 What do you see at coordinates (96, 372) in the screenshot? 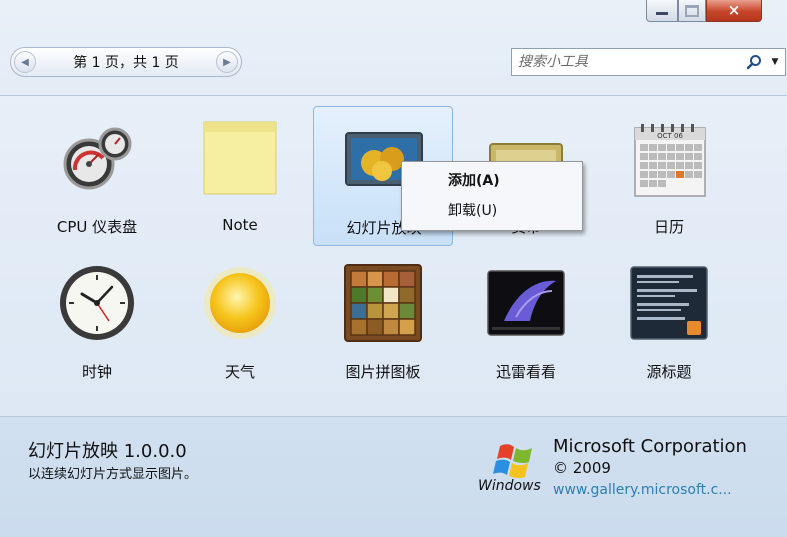
I see `gadget-label: 时钟` at bounding box center [96, 372].